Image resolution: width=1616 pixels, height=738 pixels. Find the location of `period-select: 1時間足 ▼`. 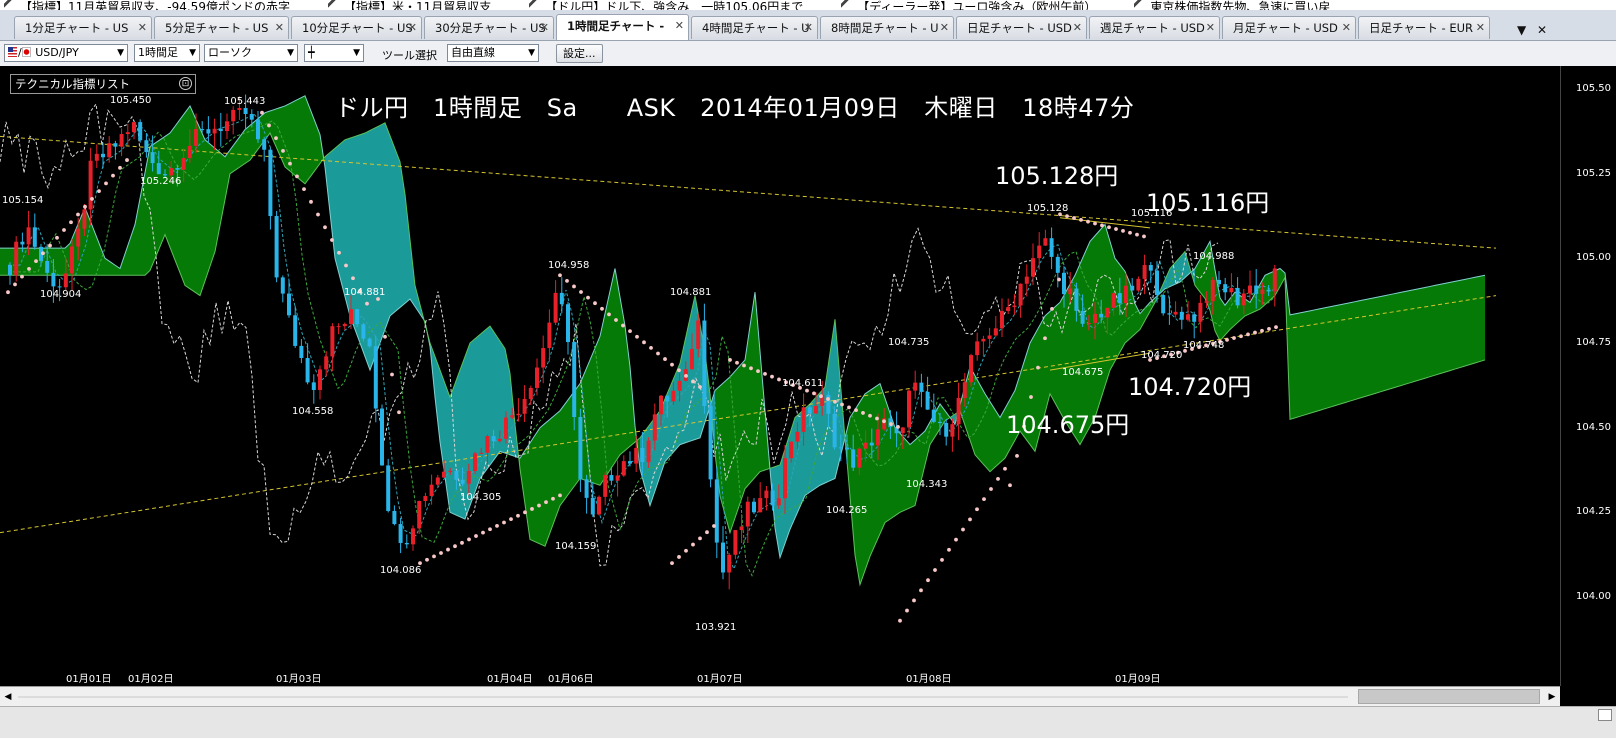

period-select: 1時間足 ▼ is located at coordinates (167, 53).